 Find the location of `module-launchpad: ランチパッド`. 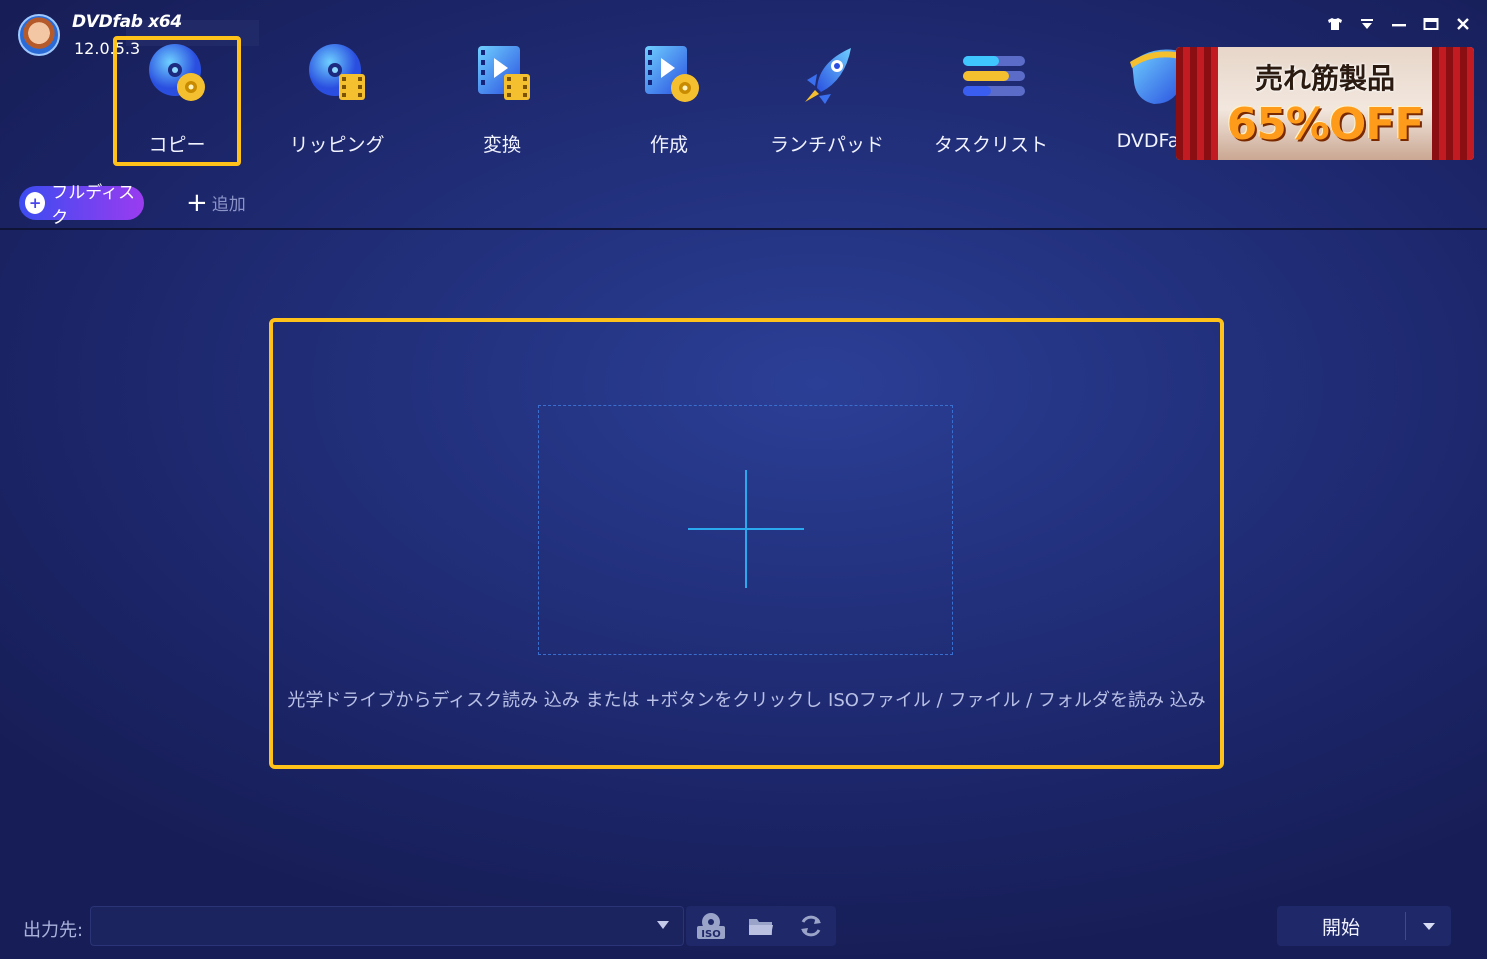

module-launchpad: ランチパッド is located at coordinates (827, 101).